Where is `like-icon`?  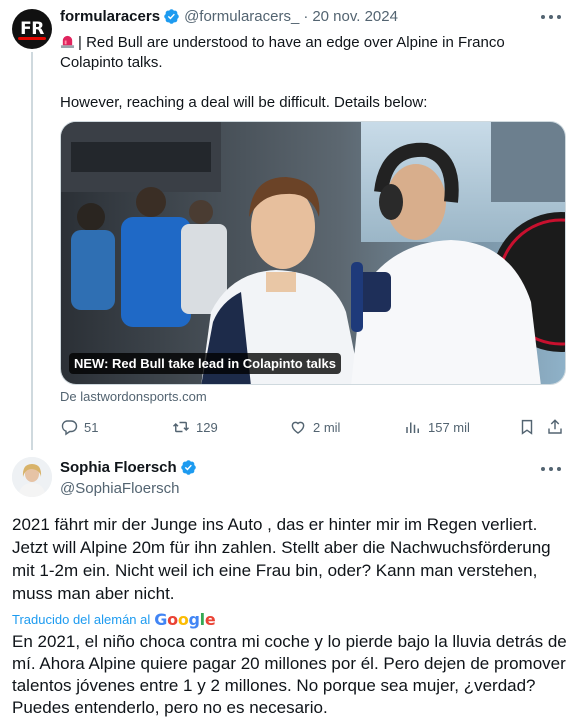
like-icon is located at coordinates (298, 427).